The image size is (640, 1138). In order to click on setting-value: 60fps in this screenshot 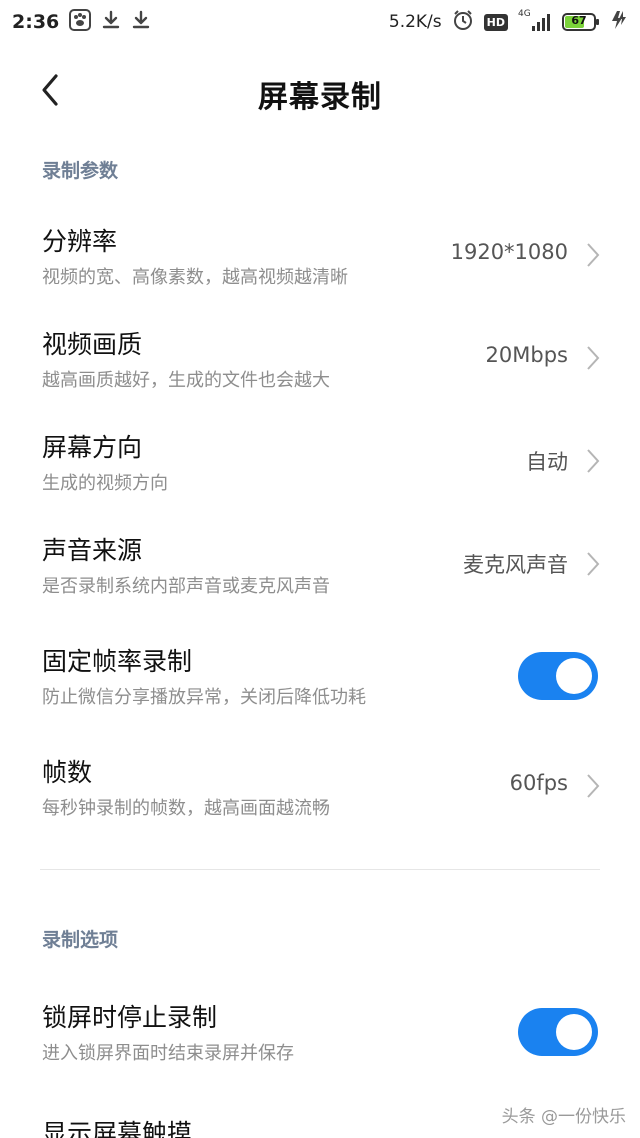, I will do `click(538, 783)`.